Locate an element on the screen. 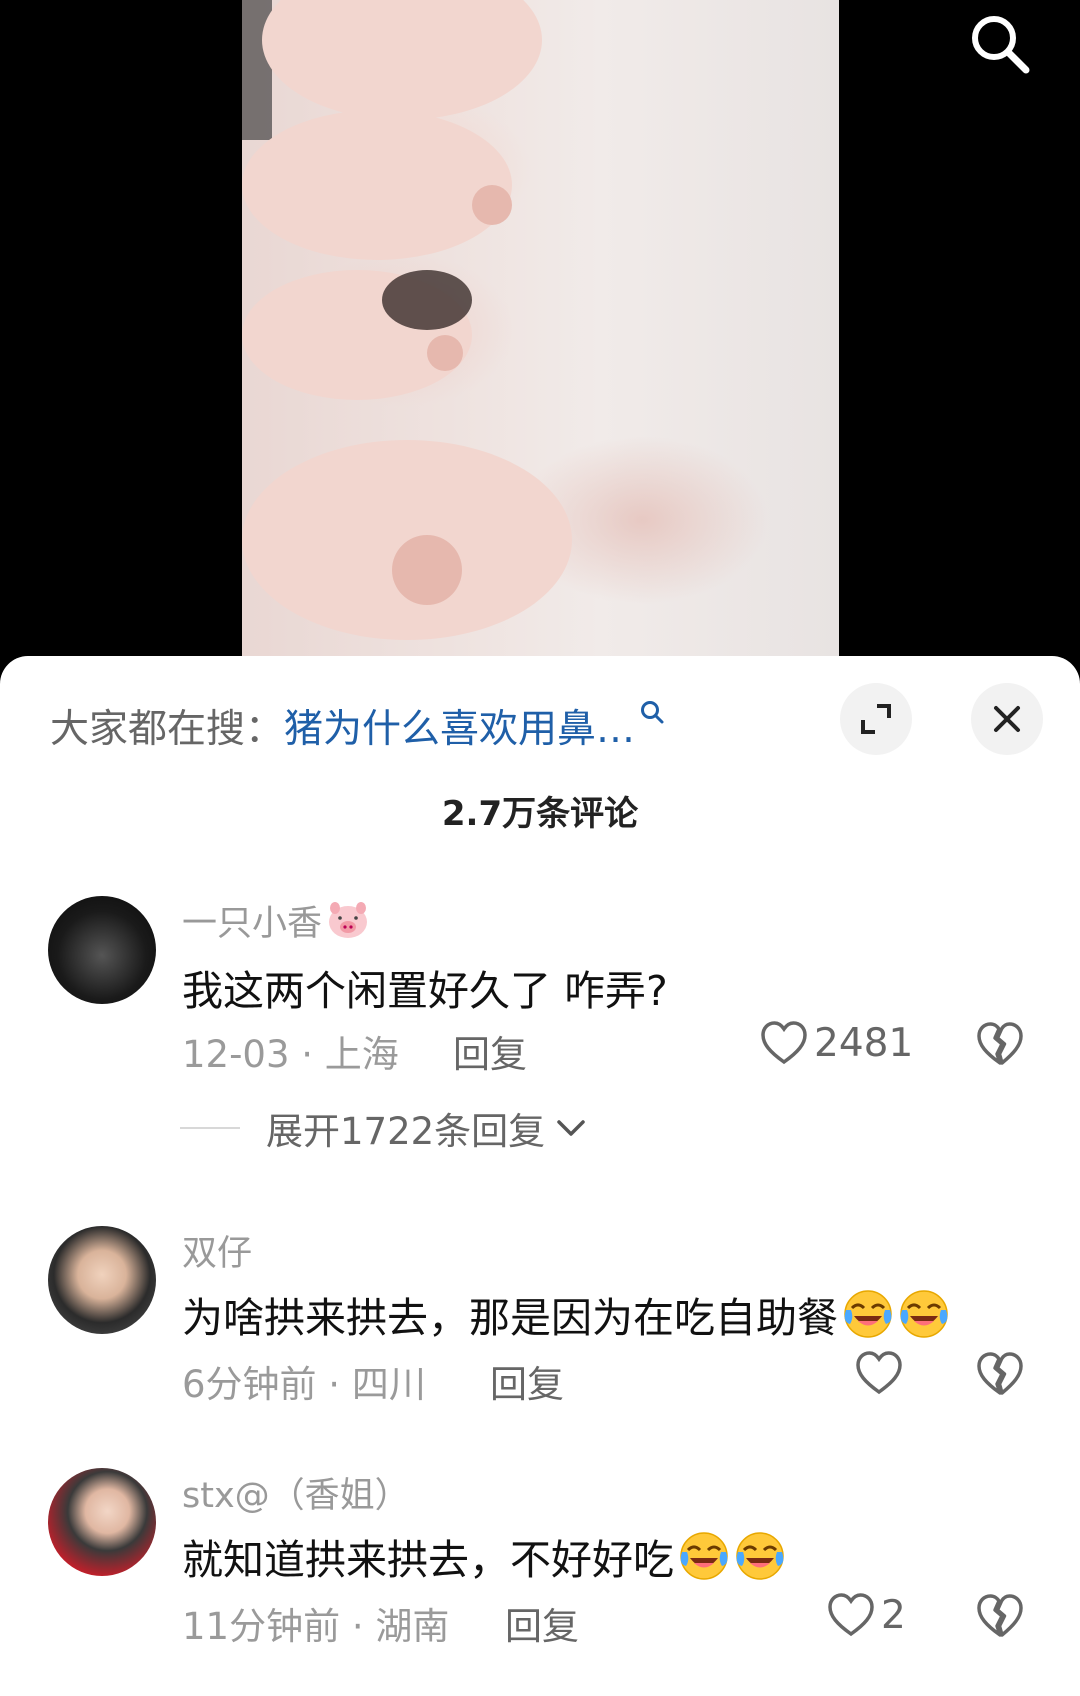 This screenshot has width=1080, height=1696. pig-face-emoji is located at coordinates (348, 920).